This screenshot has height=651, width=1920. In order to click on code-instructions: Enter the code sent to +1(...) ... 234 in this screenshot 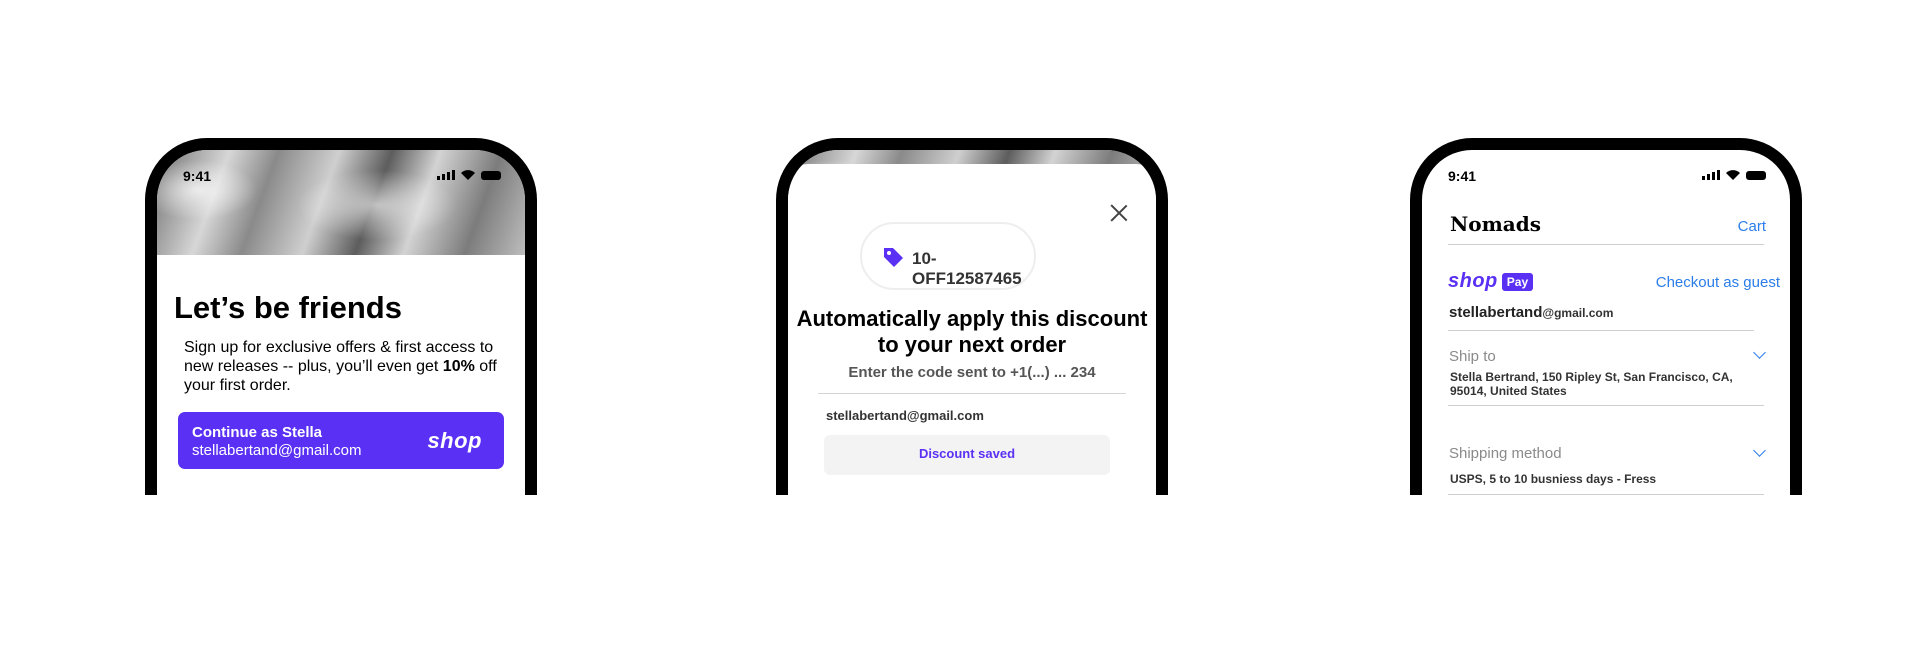, I will do `click(972, 372)`.